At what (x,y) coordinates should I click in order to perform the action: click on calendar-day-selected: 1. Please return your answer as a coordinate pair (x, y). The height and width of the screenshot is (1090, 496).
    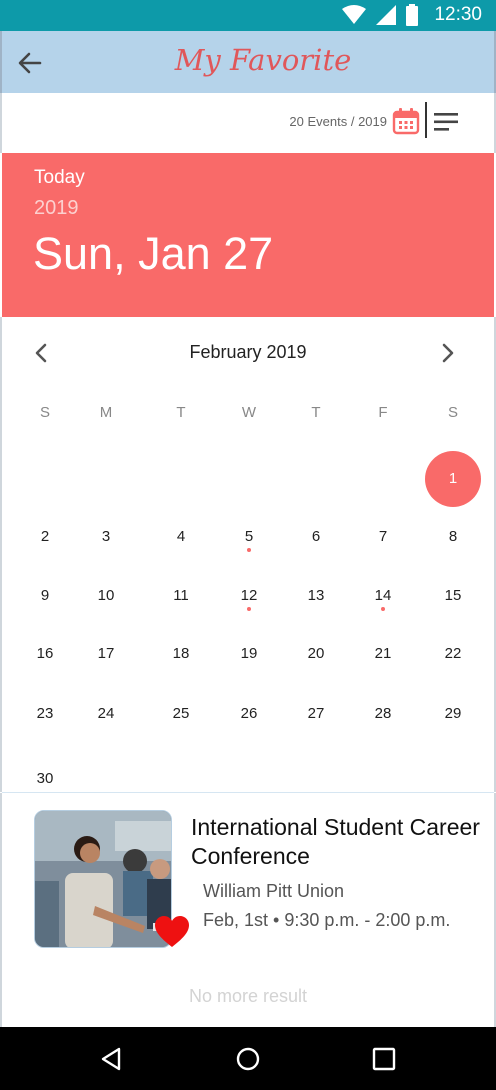
    Looking at the image, I should click on (453, 479).